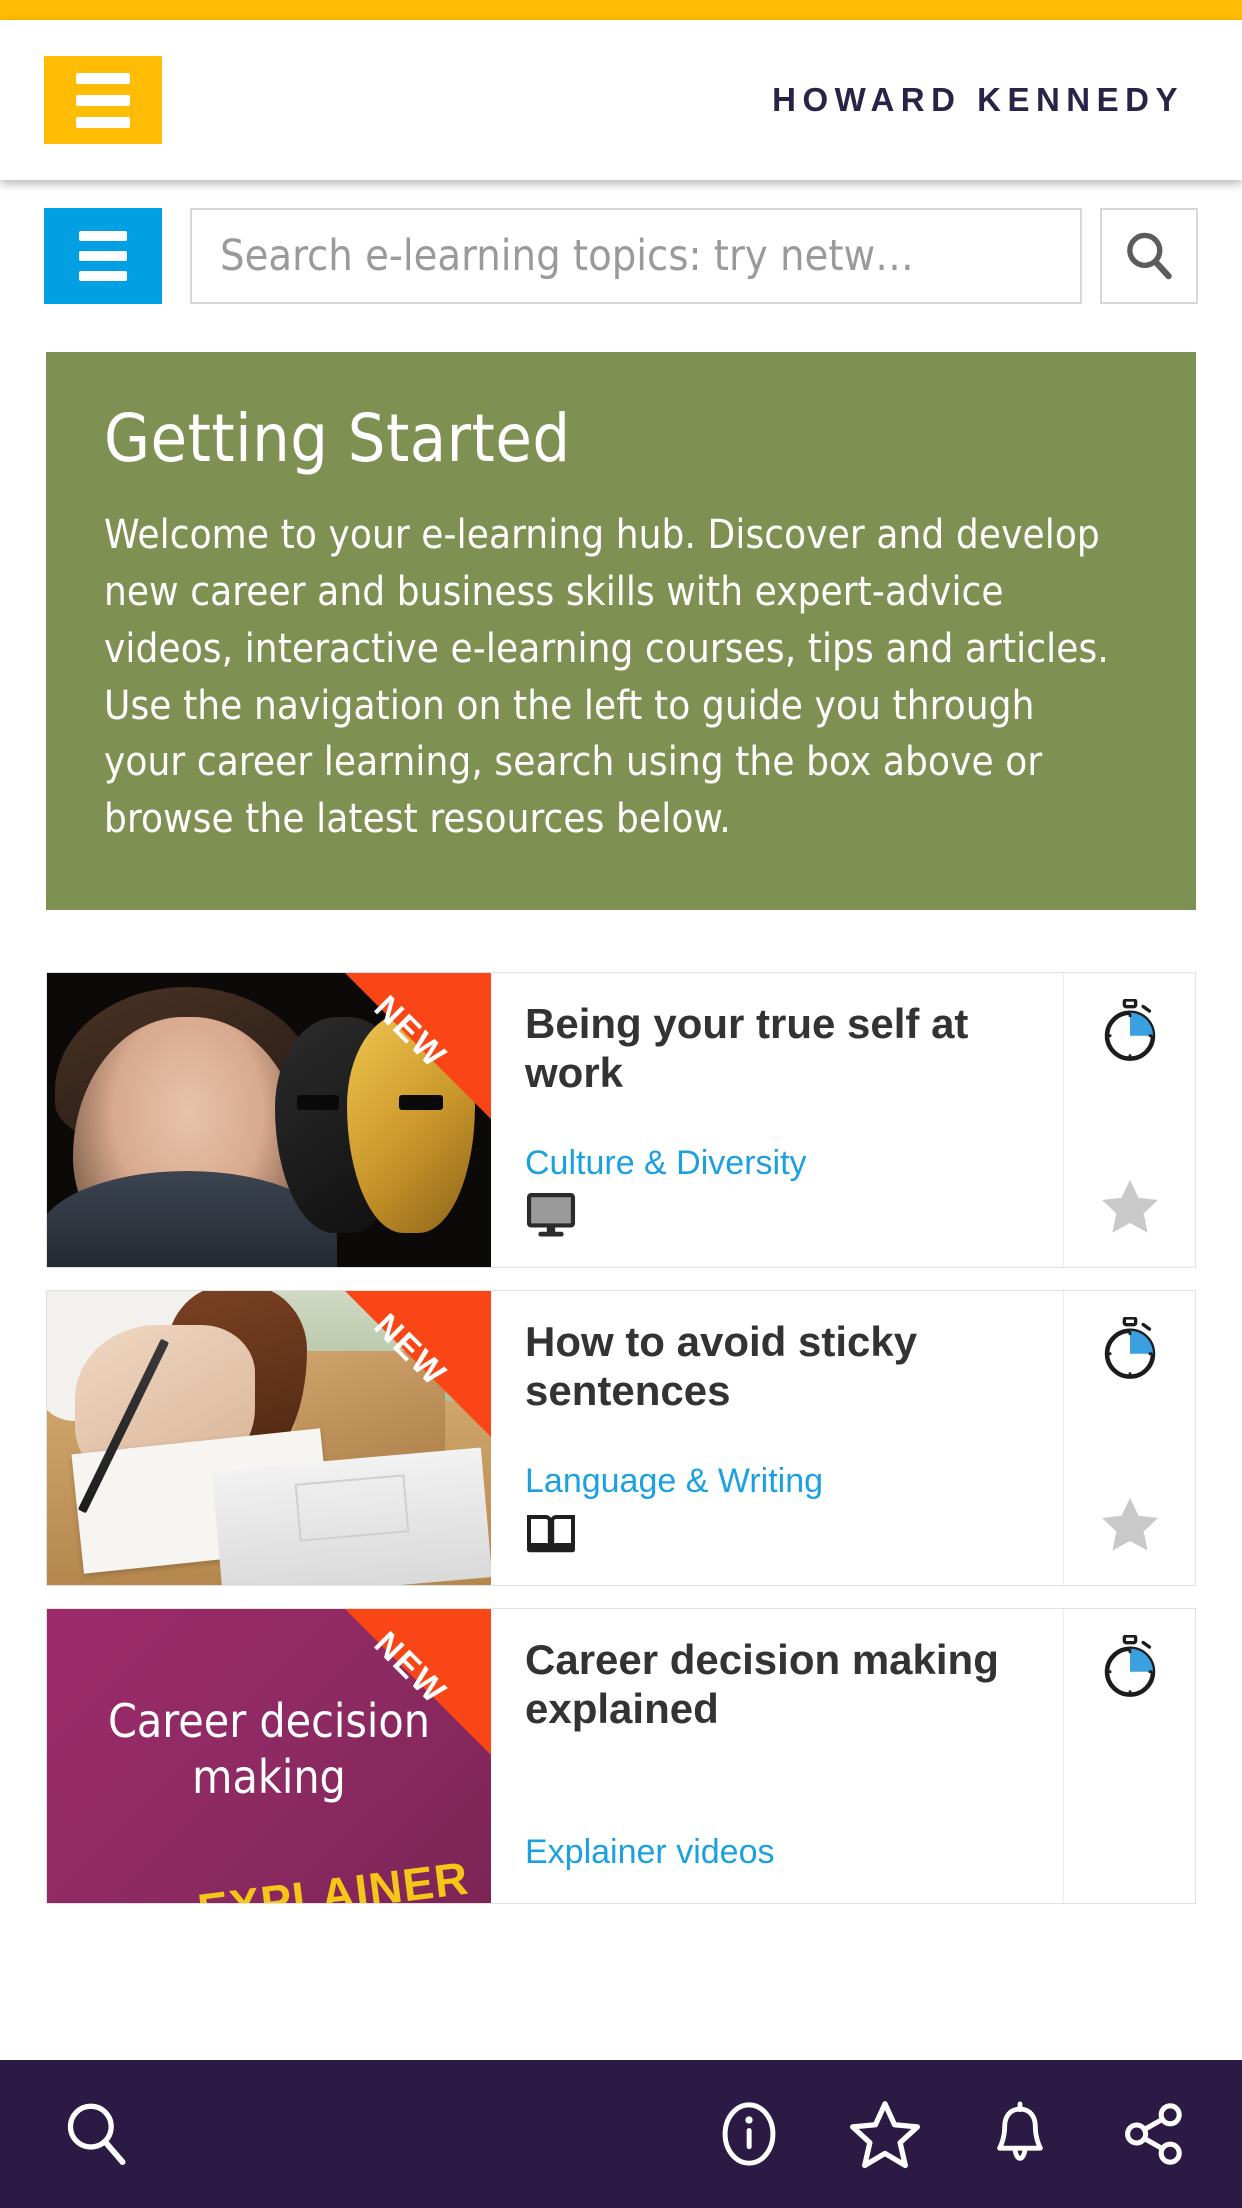 The image size is (1242, 2208). I want to click on category-menu-button, so click(103, 256).